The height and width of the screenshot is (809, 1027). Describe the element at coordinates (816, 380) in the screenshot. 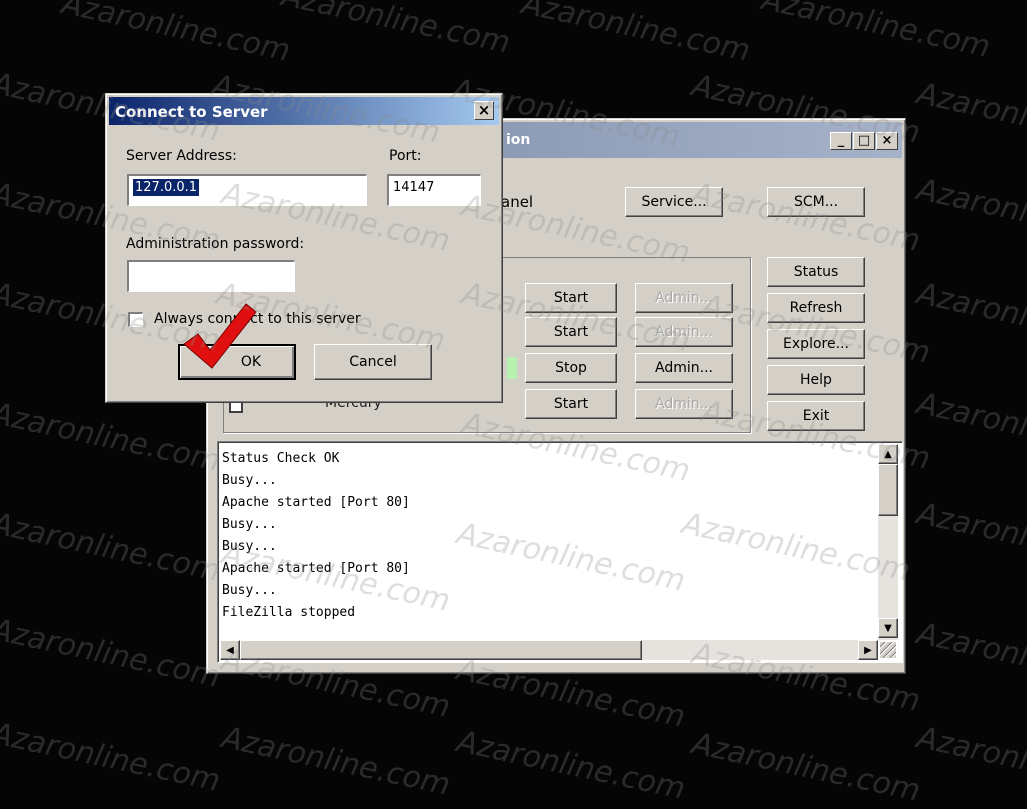

I see `help-button: Help` at that location.